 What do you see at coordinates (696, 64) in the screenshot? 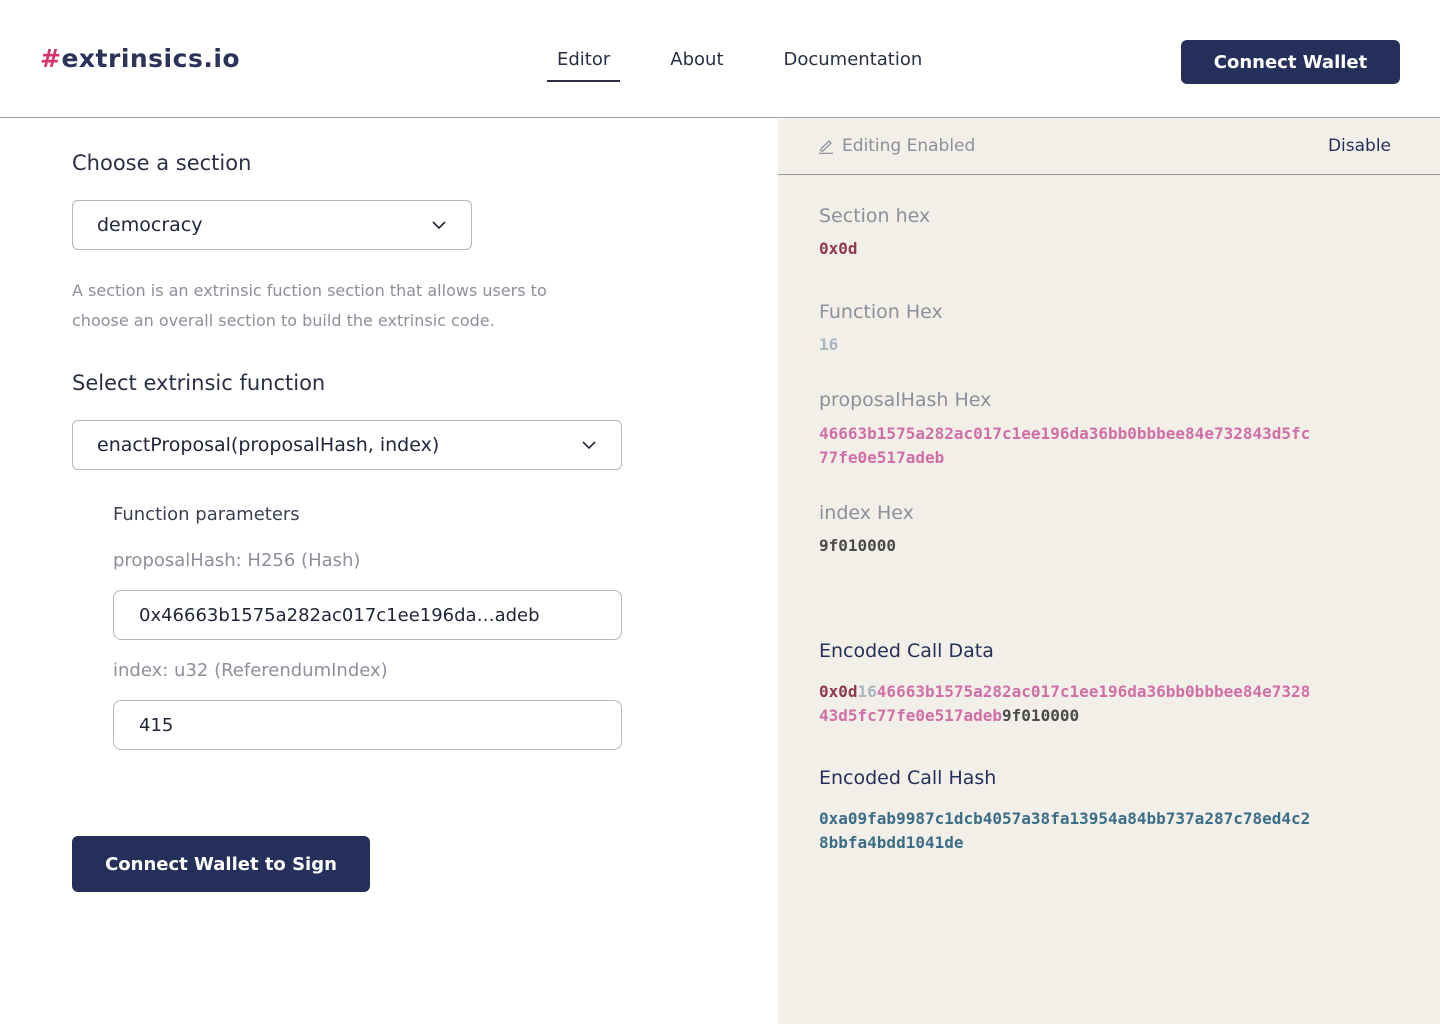
I see `nav-about: About` at bounding box center [696, 64].